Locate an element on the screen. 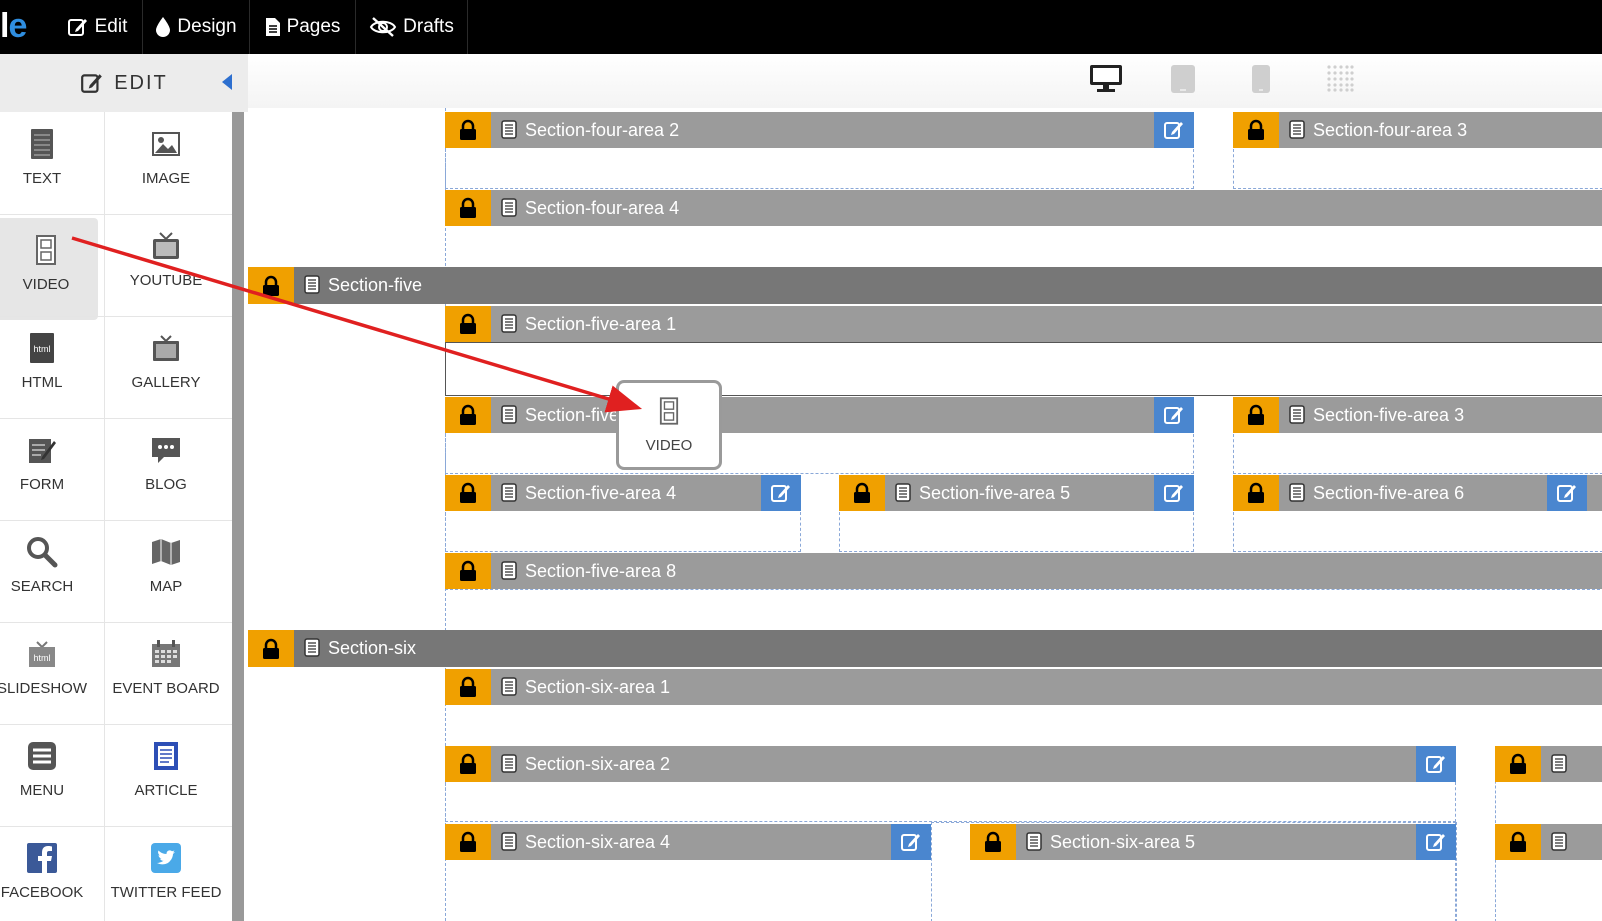 This screenshot has width=1602, height=921. area-bar-section-six-area-4: Section-six-area 4 is located at coordinates (688, 842).